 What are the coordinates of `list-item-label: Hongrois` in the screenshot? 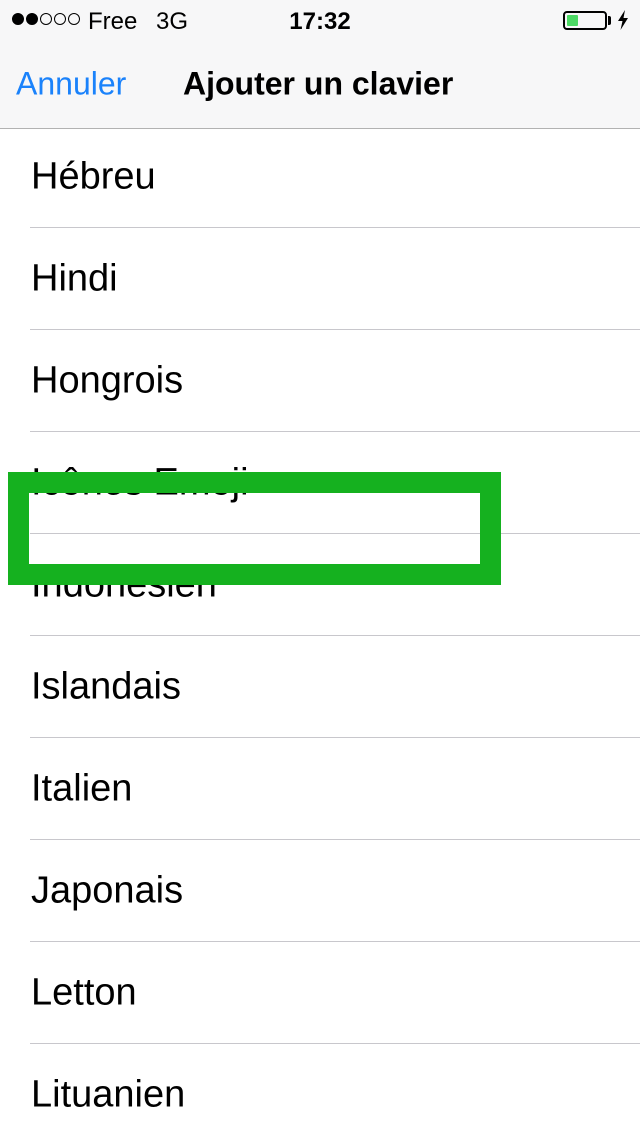 It's located at (107, 380).